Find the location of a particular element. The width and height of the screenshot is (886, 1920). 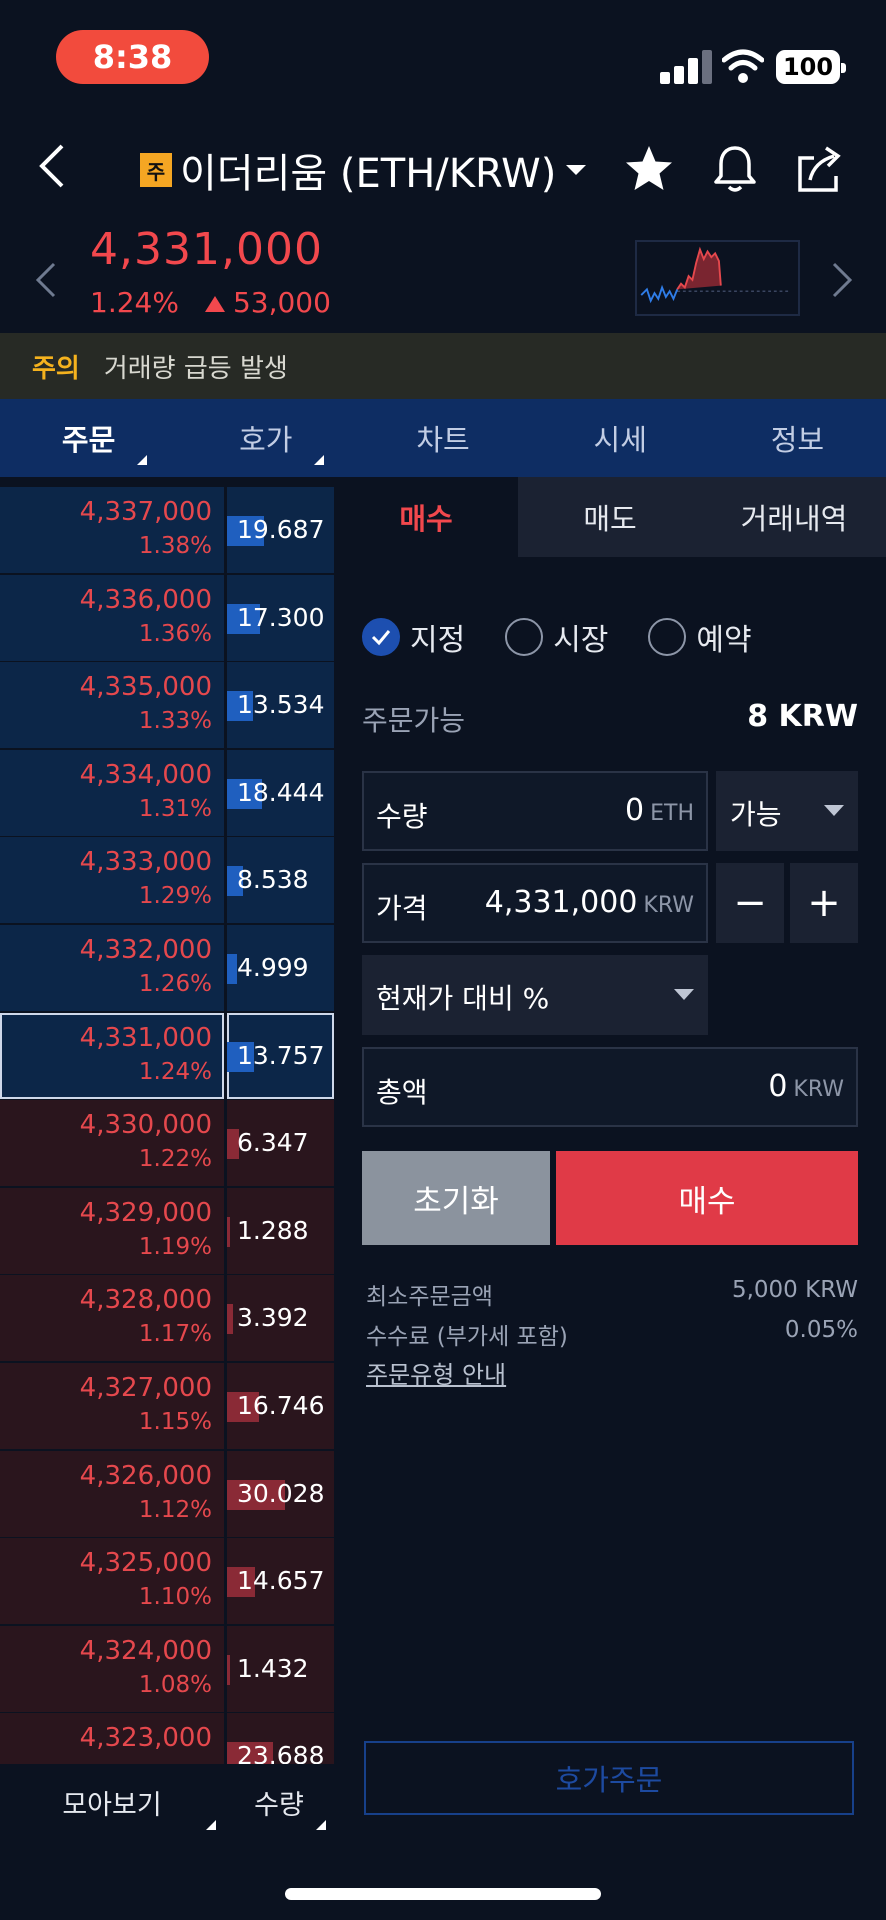

quantity-cell: 17.300 is located at coordinates (280, 617).